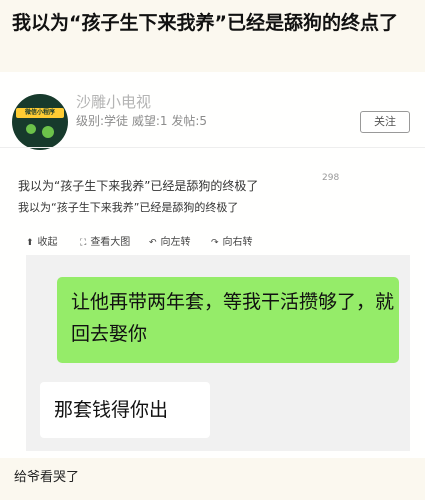  Describe the element at coordinates (128, 207) in the screenshot. I see `post-subtitle: 我以为“孩子生下来我养”已经是舔狗的终极了` at that location.